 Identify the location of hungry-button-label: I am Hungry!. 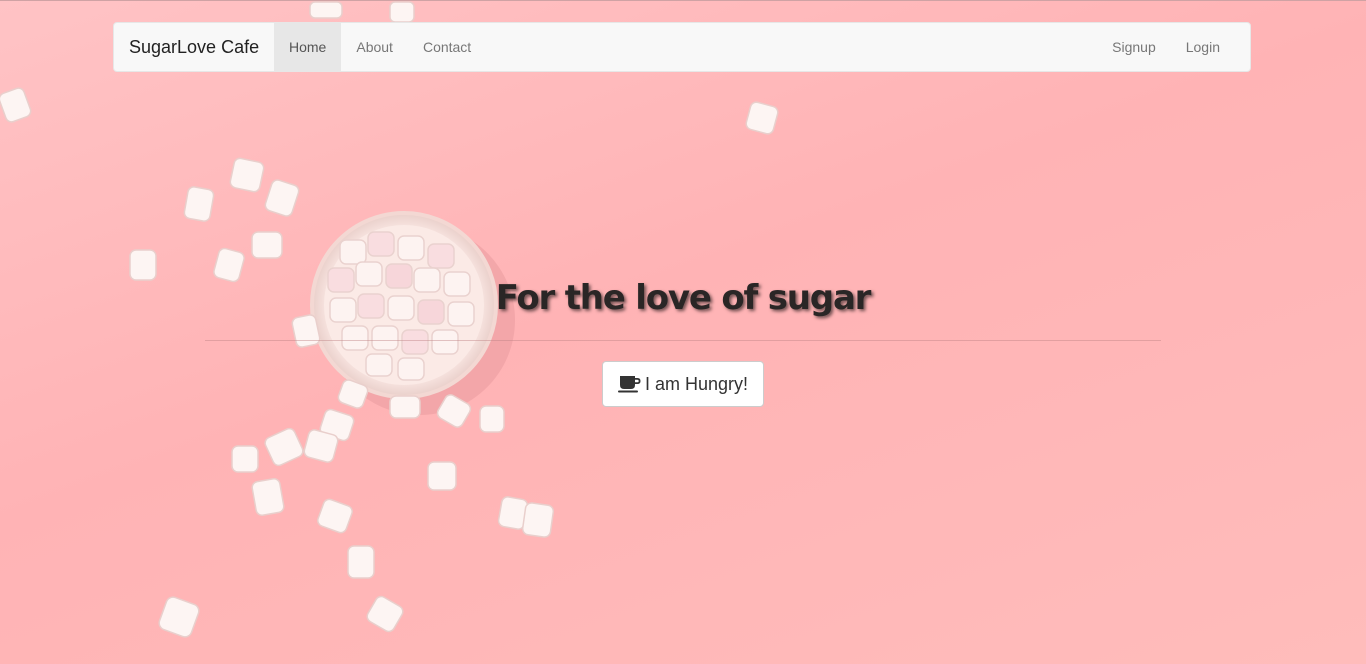
(696, 383).